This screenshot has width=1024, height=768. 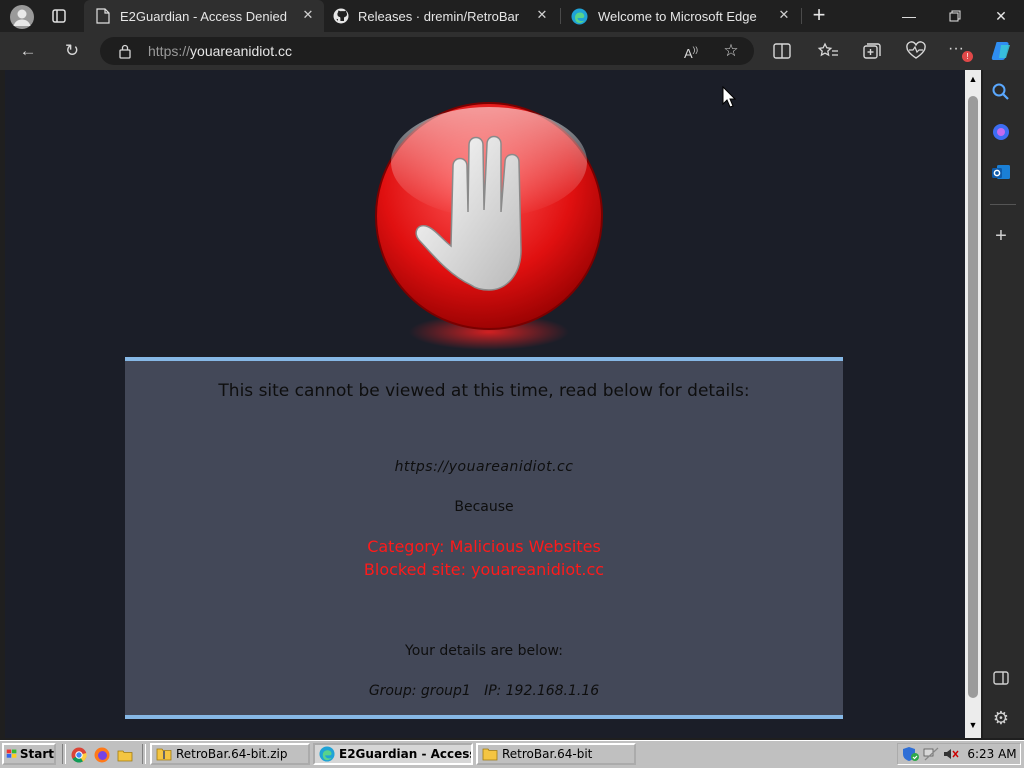 I want to click on tab-welcome-edge: Welcome to Microsoft Edge ✕, so click(x=682, y=16).